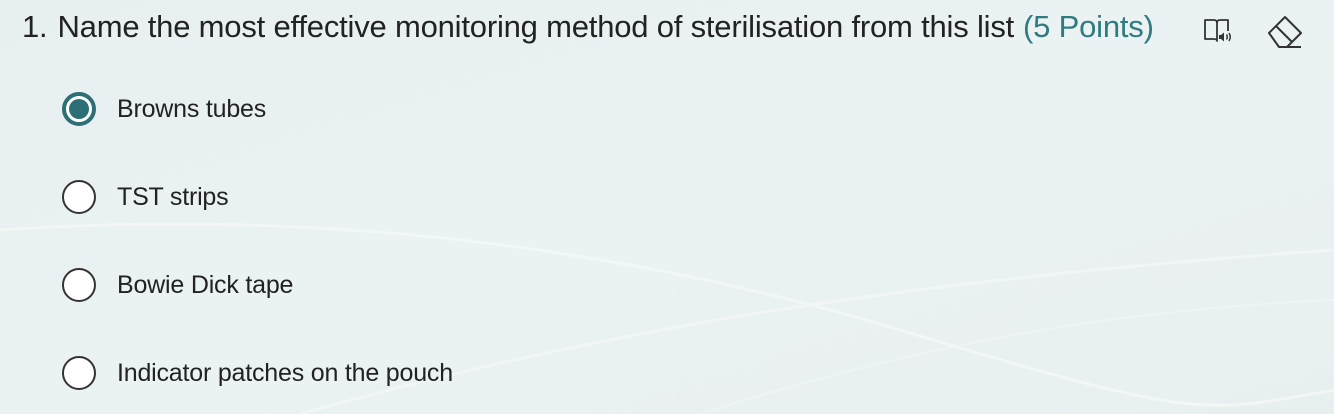 Image resolution: width=1334 pixels, height=414 pixels. I want to click on option-label: Indicator patches on the pouch, so click(285, 373).